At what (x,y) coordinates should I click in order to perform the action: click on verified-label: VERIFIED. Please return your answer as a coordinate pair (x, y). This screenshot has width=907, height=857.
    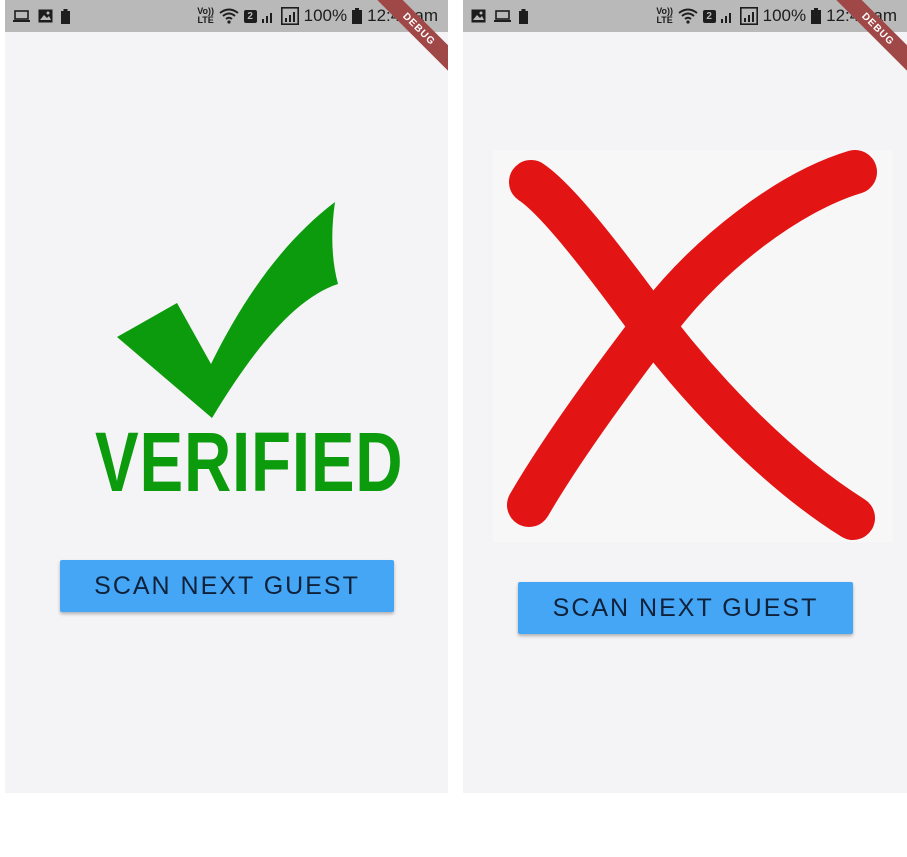
    Looking at the image, I should click on (249, 462).